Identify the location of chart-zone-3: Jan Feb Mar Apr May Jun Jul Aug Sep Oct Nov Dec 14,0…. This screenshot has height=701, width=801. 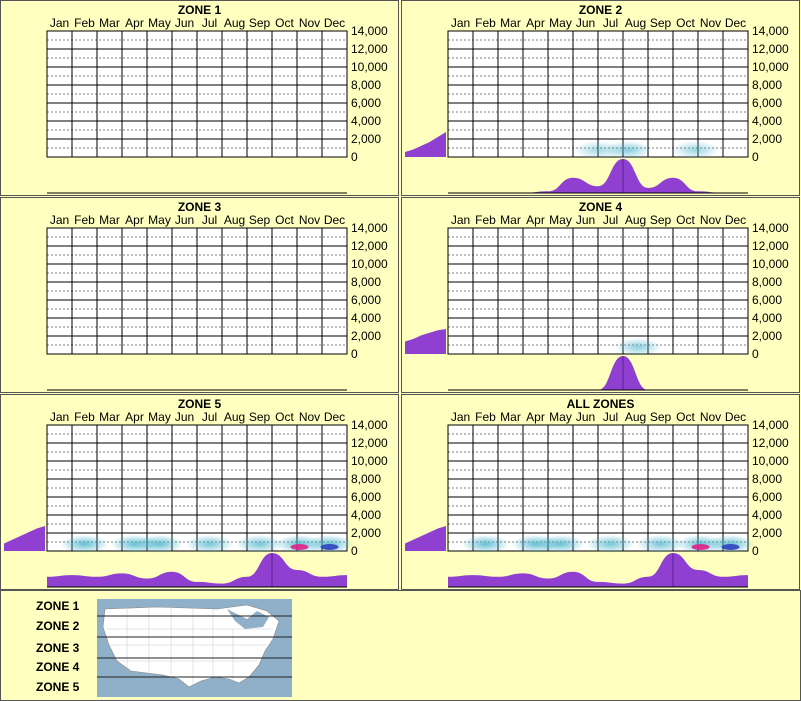
(217, 302).